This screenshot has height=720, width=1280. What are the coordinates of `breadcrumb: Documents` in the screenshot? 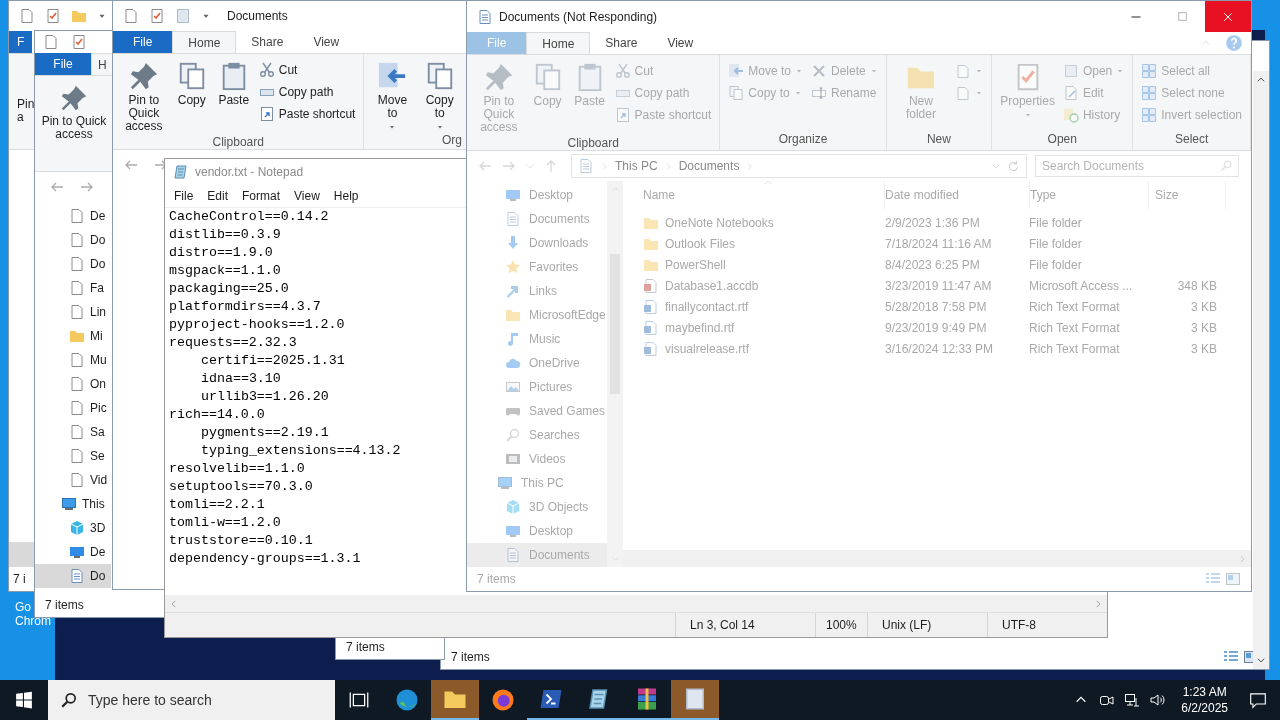 It's located at (709, 166).